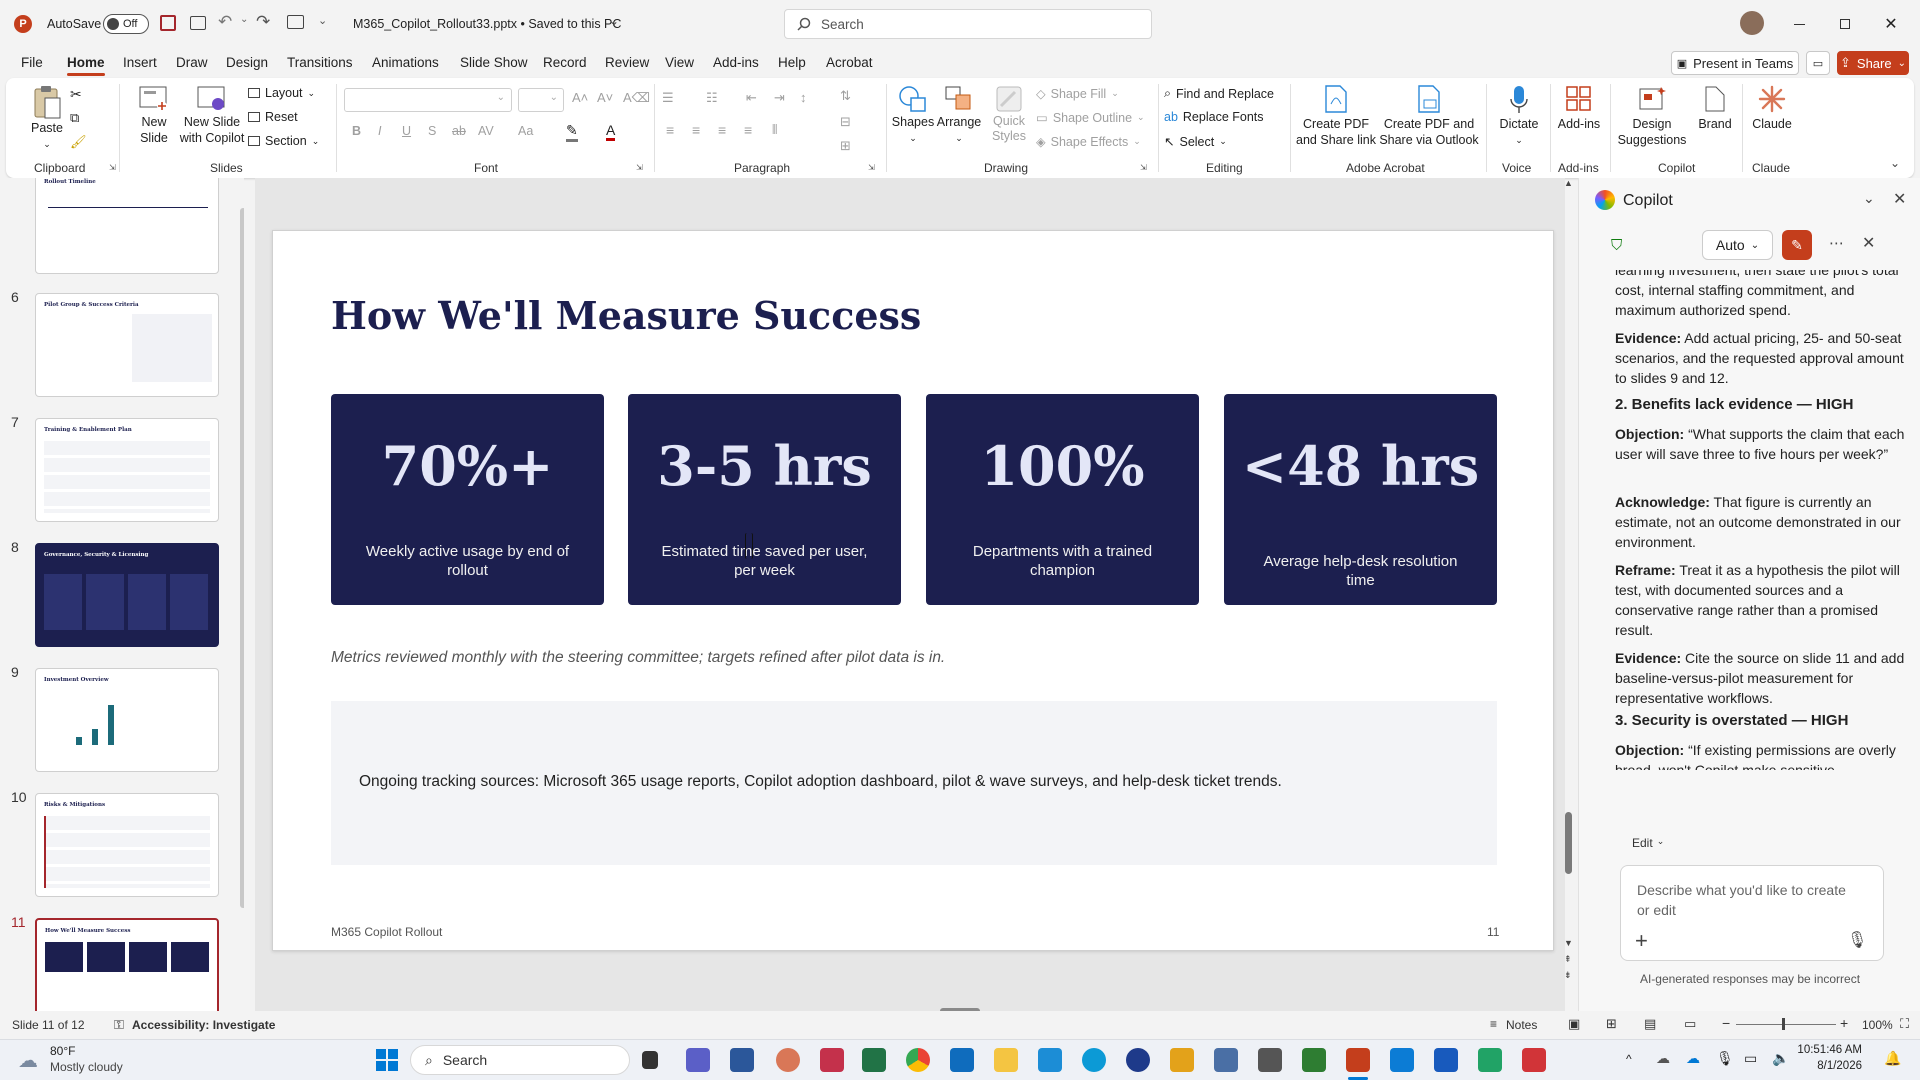 This screenshot has width=1920, height=1080. I want to click on shadow-icon: S, so click(432, 131).